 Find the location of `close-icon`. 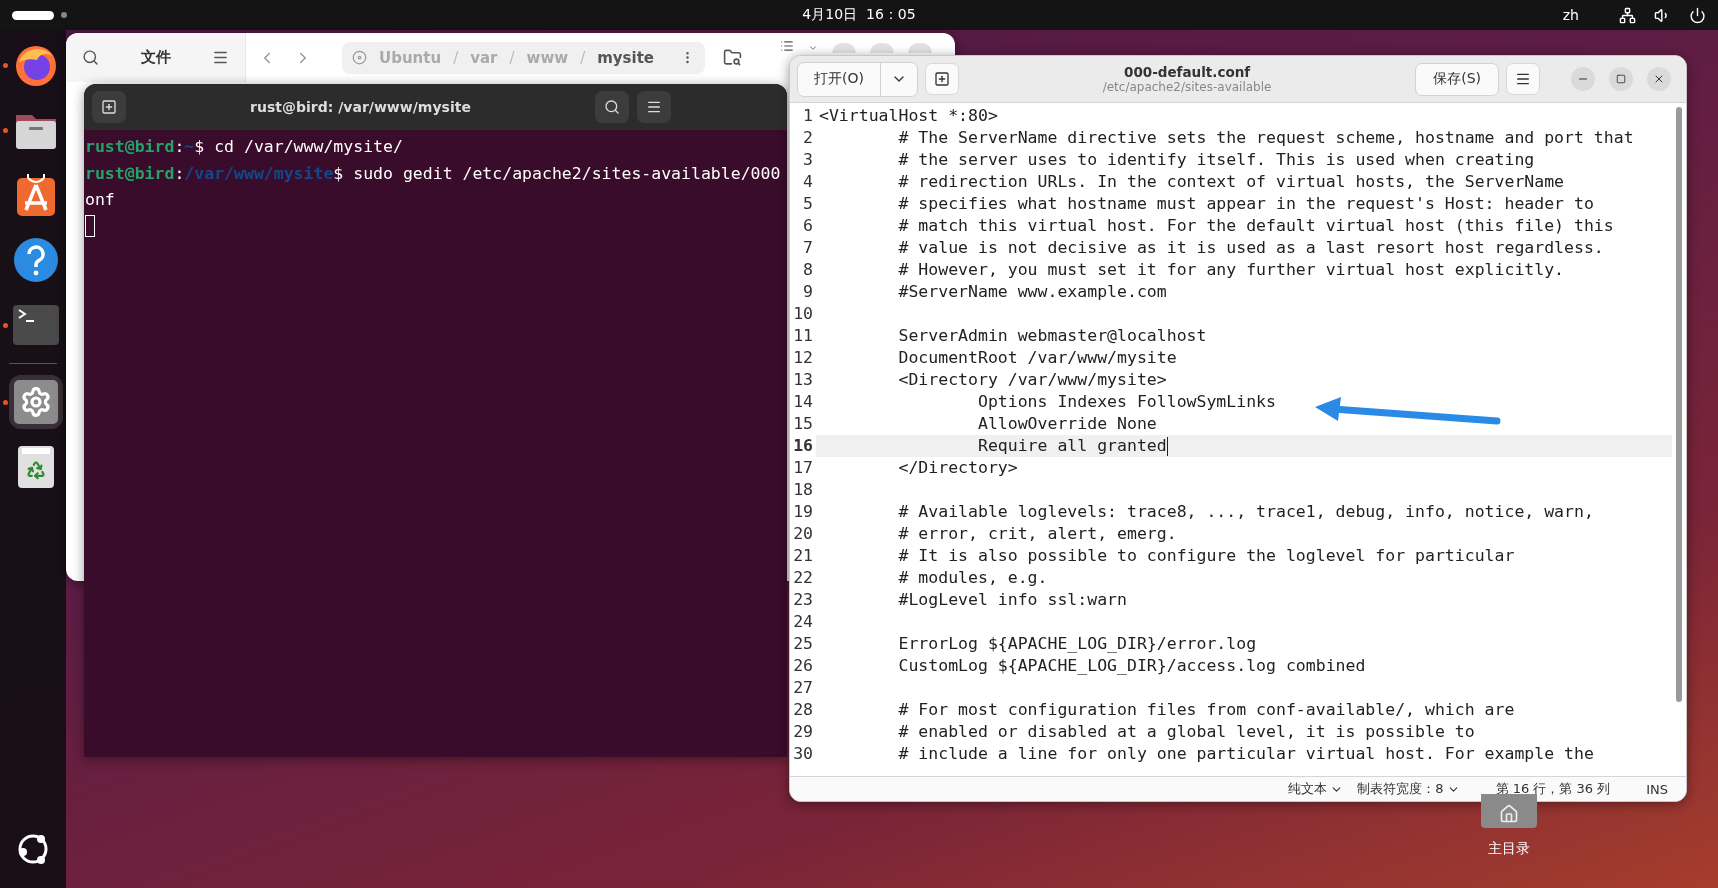

close-icon is located at coordinates (1659, 79).